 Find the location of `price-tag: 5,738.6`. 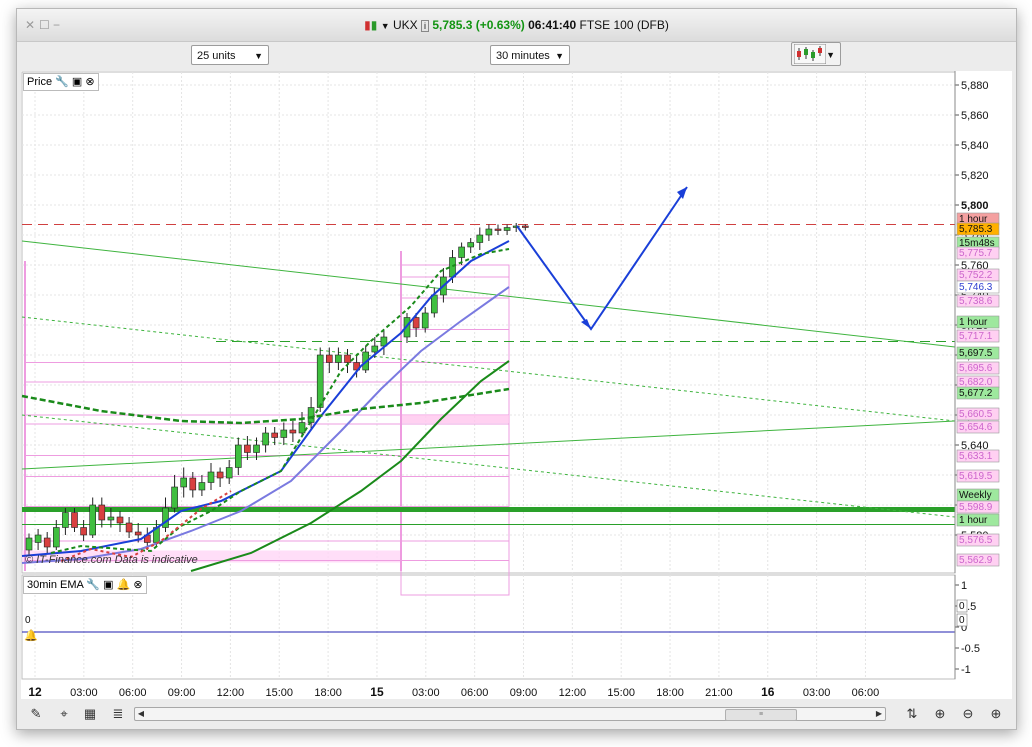

price-tag: 5,738.6 is located at coordinates (978, 301).